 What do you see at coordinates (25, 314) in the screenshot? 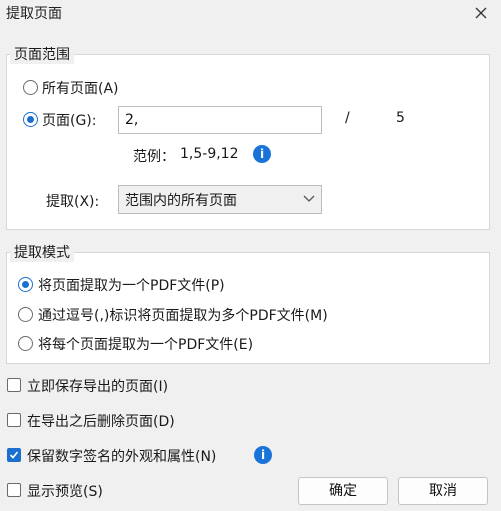
I see `mode-comma-split-radio` at bounding box center [25, 314].